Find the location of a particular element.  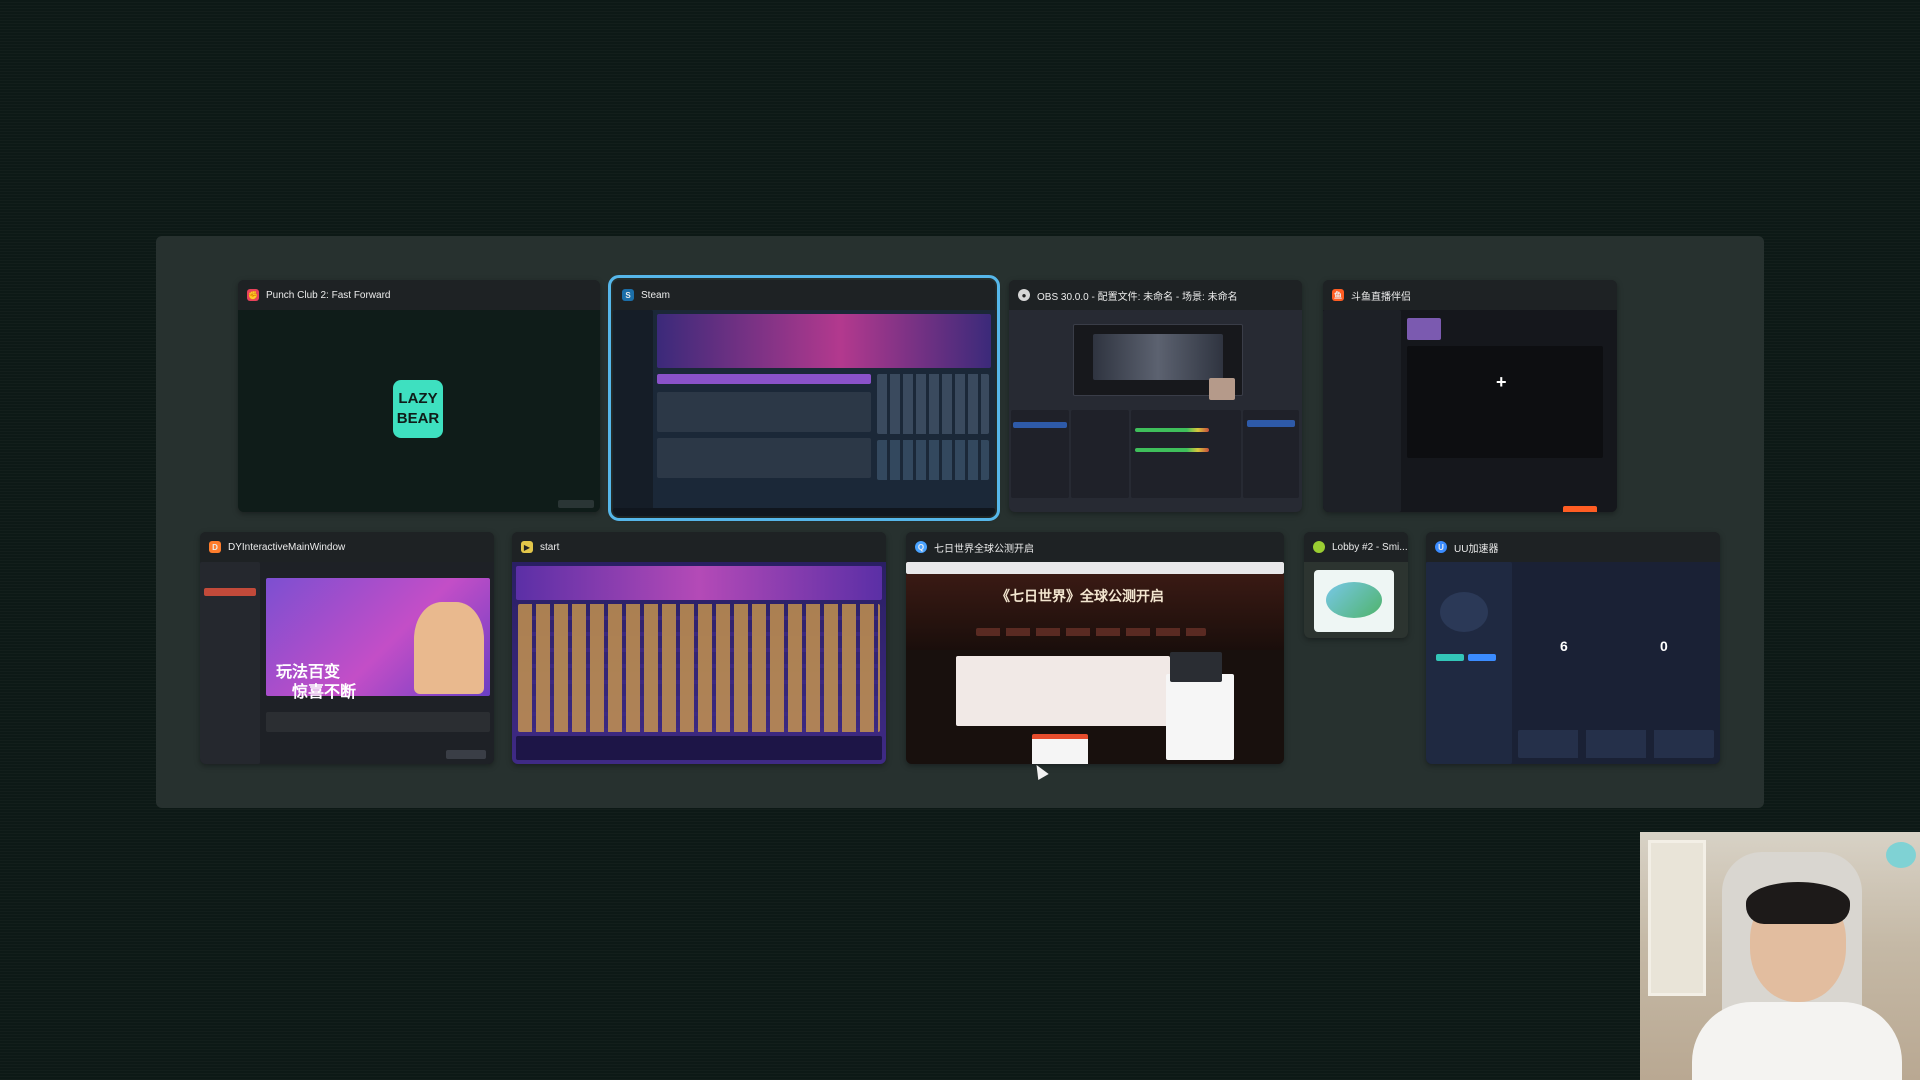

window-thumbnail-uu: U UU加速器 6 0 is located at coordinates (1573, 648).